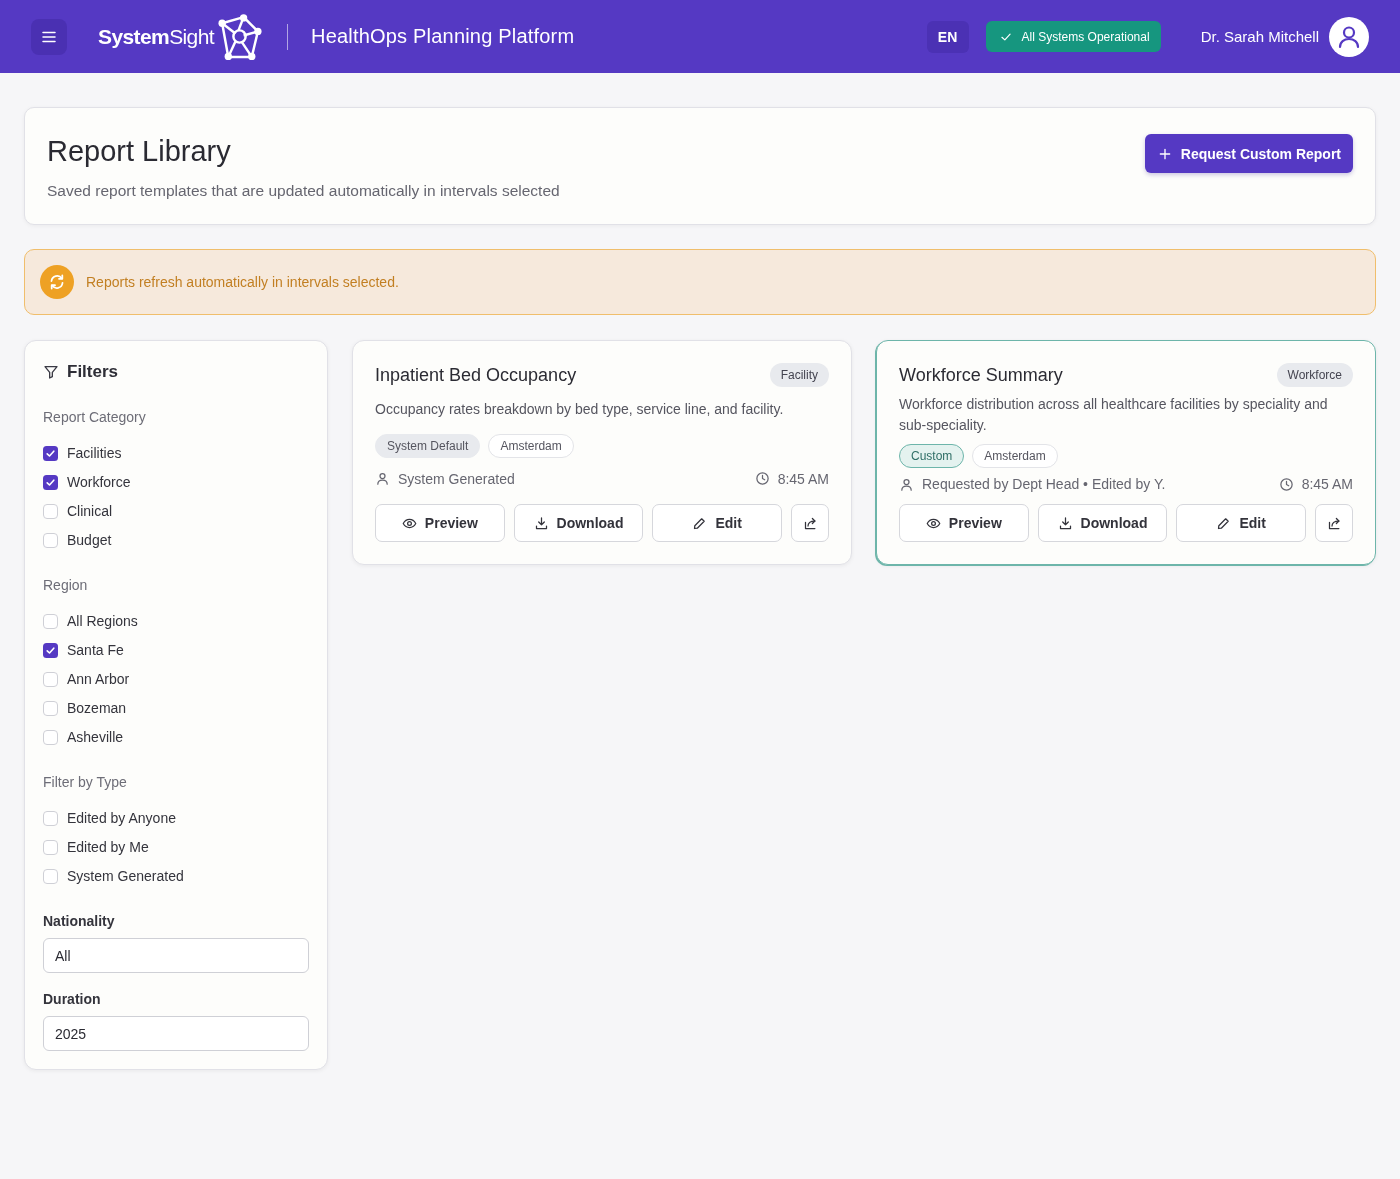 This screenshot has height=1179, width=1400. What do you see at coordinates (85, 782) in the screenshot?
I see `filter-group-label: Filter by Type` at bounding box center [85, 782].